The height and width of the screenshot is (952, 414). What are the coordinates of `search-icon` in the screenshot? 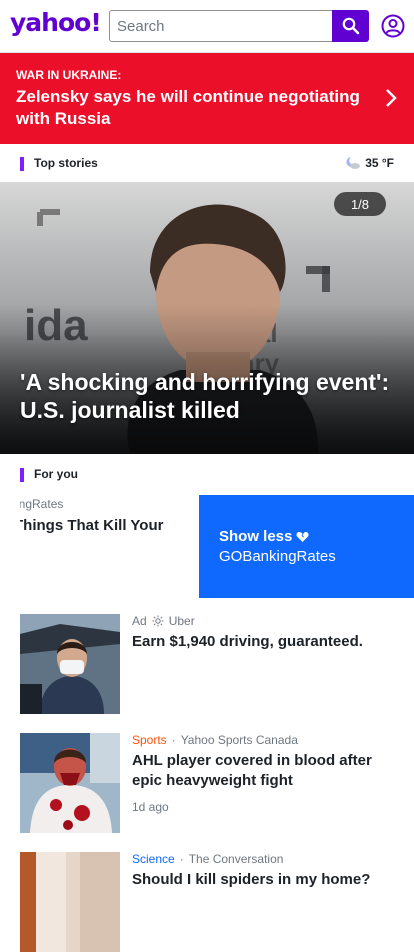 It's located at (350, 26).